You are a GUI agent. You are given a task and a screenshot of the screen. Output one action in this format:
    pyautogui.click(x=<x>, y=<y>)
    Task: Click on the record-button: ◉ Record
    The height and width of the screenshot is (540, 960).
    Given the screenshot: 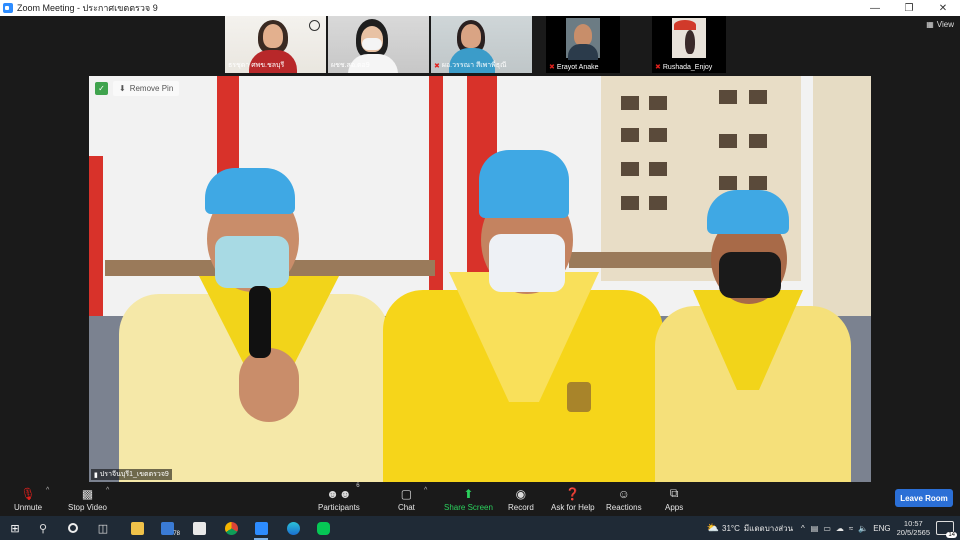 What is the action you would take?
    pyautogui.click(x=521, y=499)
    